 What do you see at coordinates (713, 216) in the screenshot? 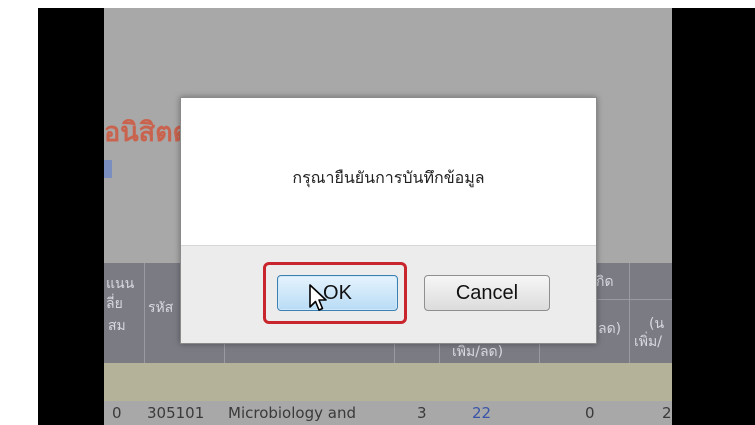
I see `letterbox-right` at bounding box center [713, 216].